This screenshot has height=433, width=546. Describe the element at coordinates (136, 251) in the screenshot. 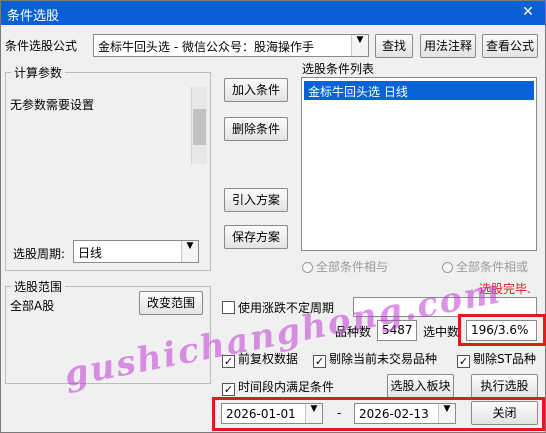

I see `period-select: 日线 ▼` at that location.